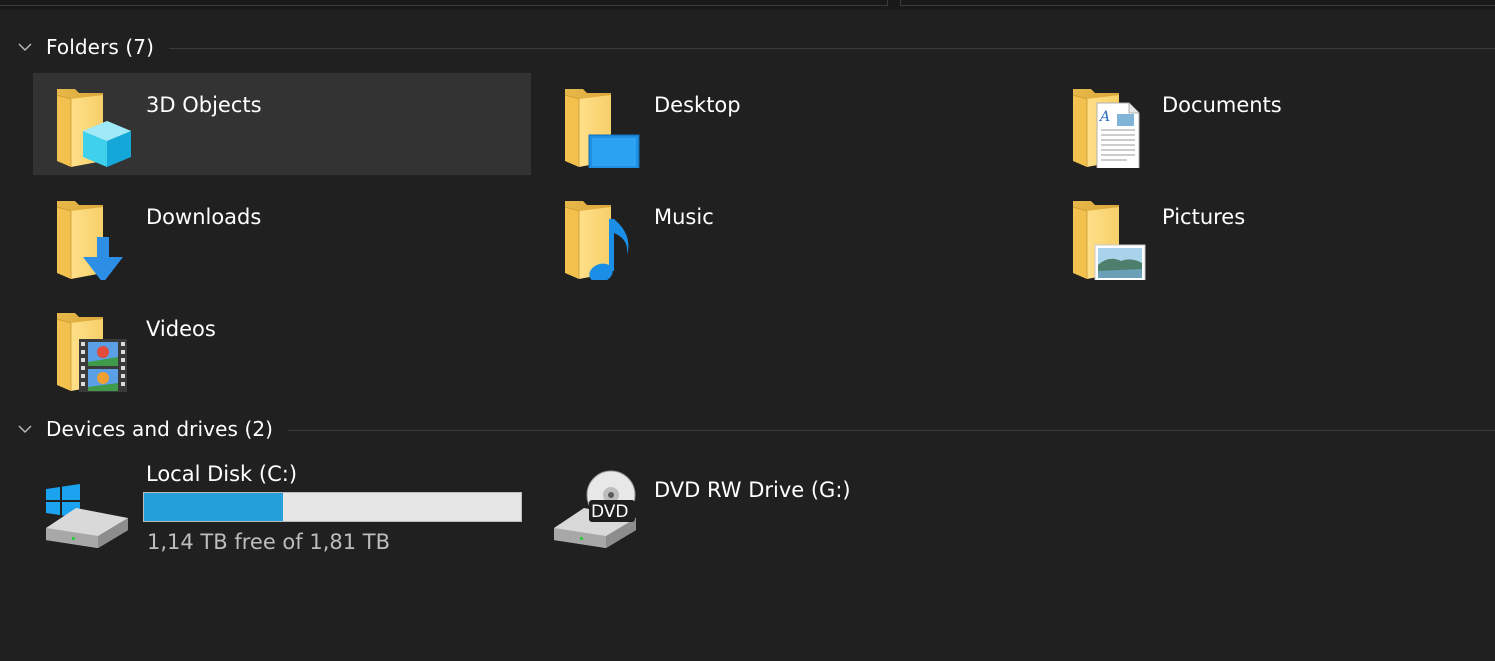  Describe the element at coordinates (1104, 117) in the screenshot. I see `svg-text: A` at that location.